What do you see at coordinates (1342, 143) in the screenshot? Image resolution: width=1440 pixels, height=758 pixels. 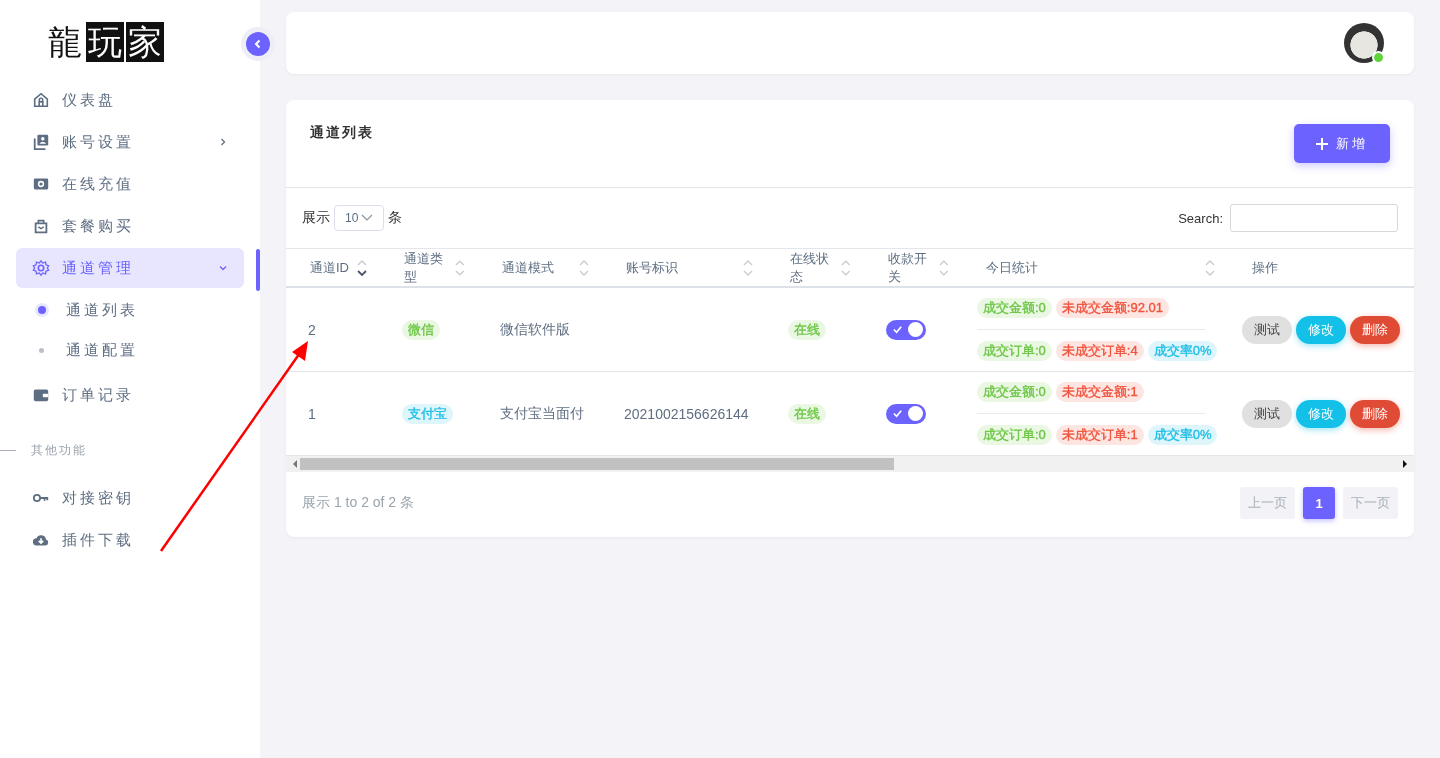 I see `add-button: 新增` at bounding box center [1342, 143].